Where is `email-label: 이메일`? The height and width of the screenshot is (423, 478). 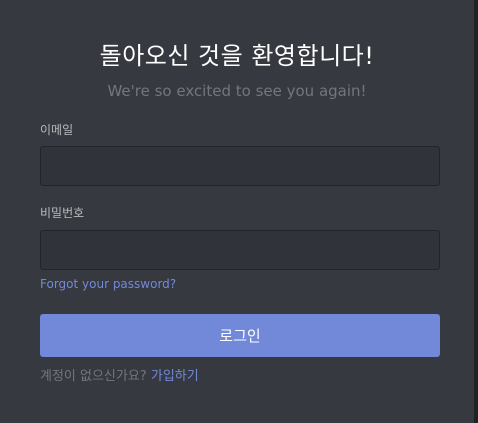 email-label: 이메일 is located at coordinates (57, 130).